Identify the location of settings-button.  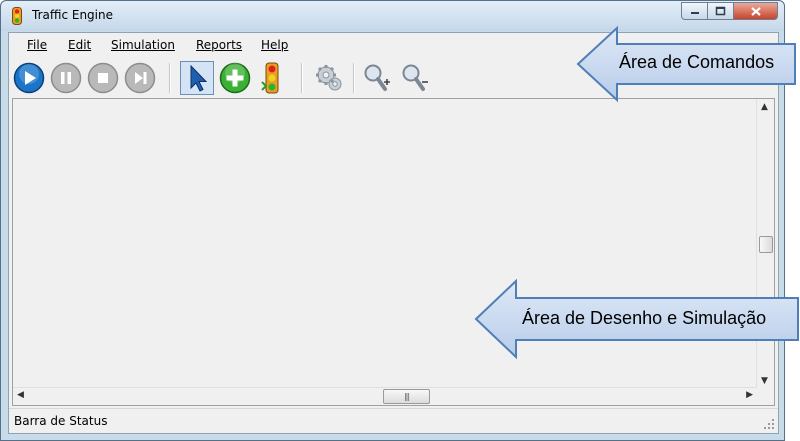
(329, 78).